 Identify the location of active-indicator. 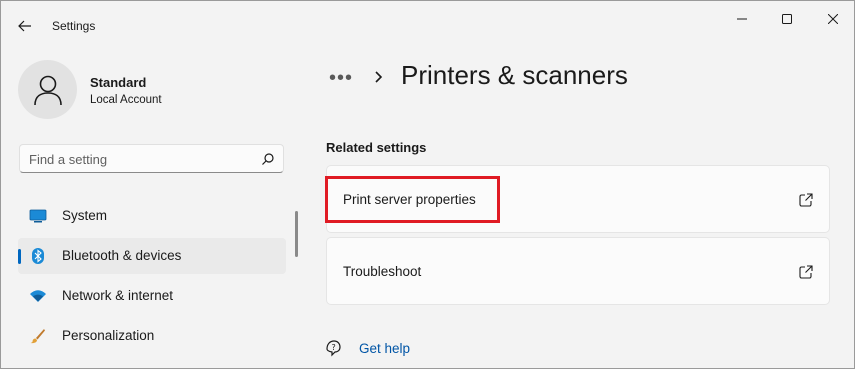
(19, 256).